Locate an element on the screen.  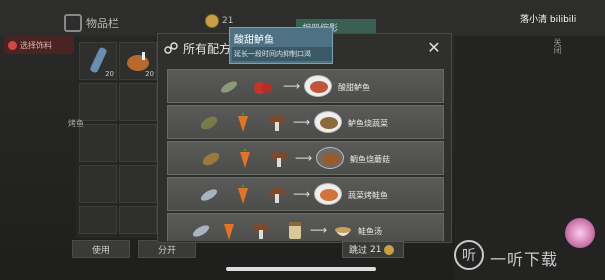
recipe-row: ⟶ 鲑鱼汤 is located at coordinates (305, 227).